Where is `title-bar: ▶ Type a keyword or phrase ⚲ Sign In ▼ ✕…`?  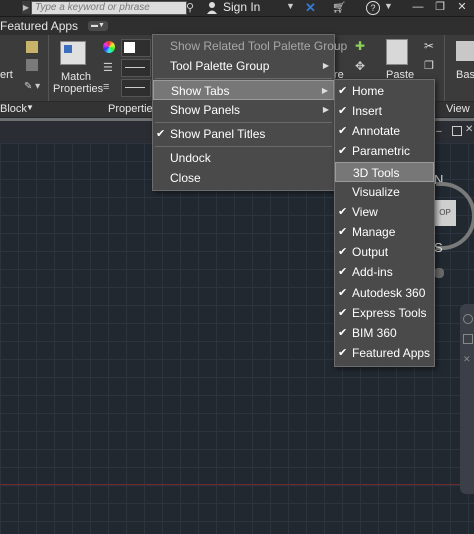 title-bar: ▶ Type a keyword or phrase ⚲ Sign In ▼ ✕… is located at coordinates (237, 8).